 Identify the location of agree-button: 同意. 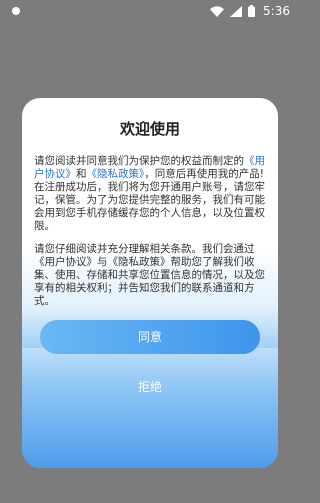
(150, 337).